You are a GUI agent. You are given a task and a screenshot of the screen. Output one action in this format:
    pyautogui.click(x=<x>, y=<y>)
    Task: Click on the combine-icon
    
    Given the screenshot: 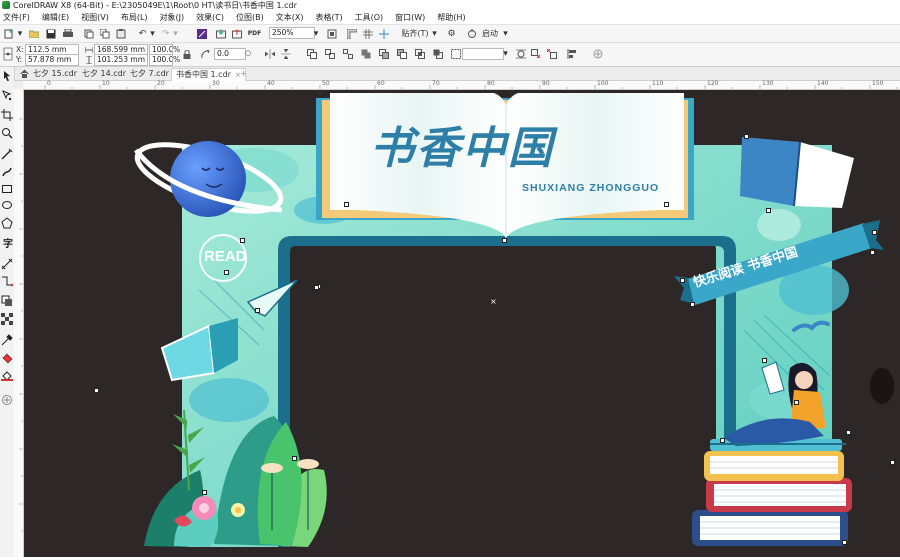 What is the action you would take?
    pyautogui.click(x=366, y=54)
    